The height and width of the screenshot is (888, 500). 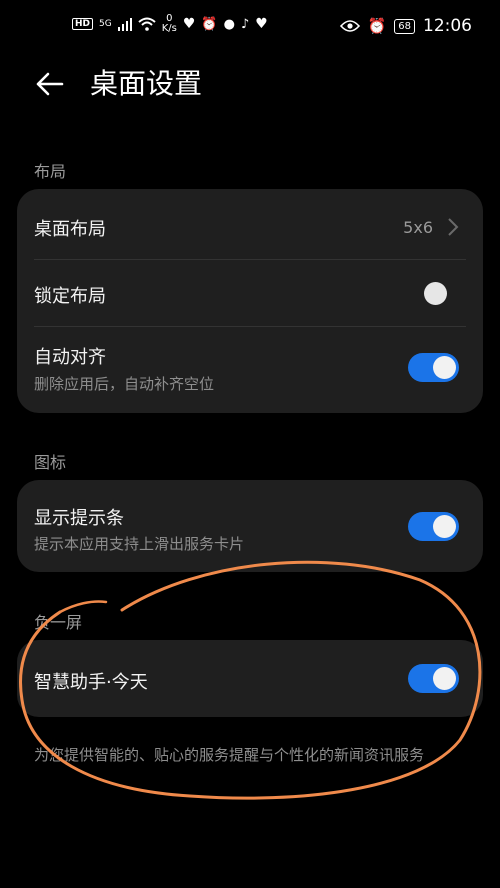 What do you see at coordinates (209, 24) in the screenshot?
I see `alarm-icon: ⏰` at bounding box center [209, 24].